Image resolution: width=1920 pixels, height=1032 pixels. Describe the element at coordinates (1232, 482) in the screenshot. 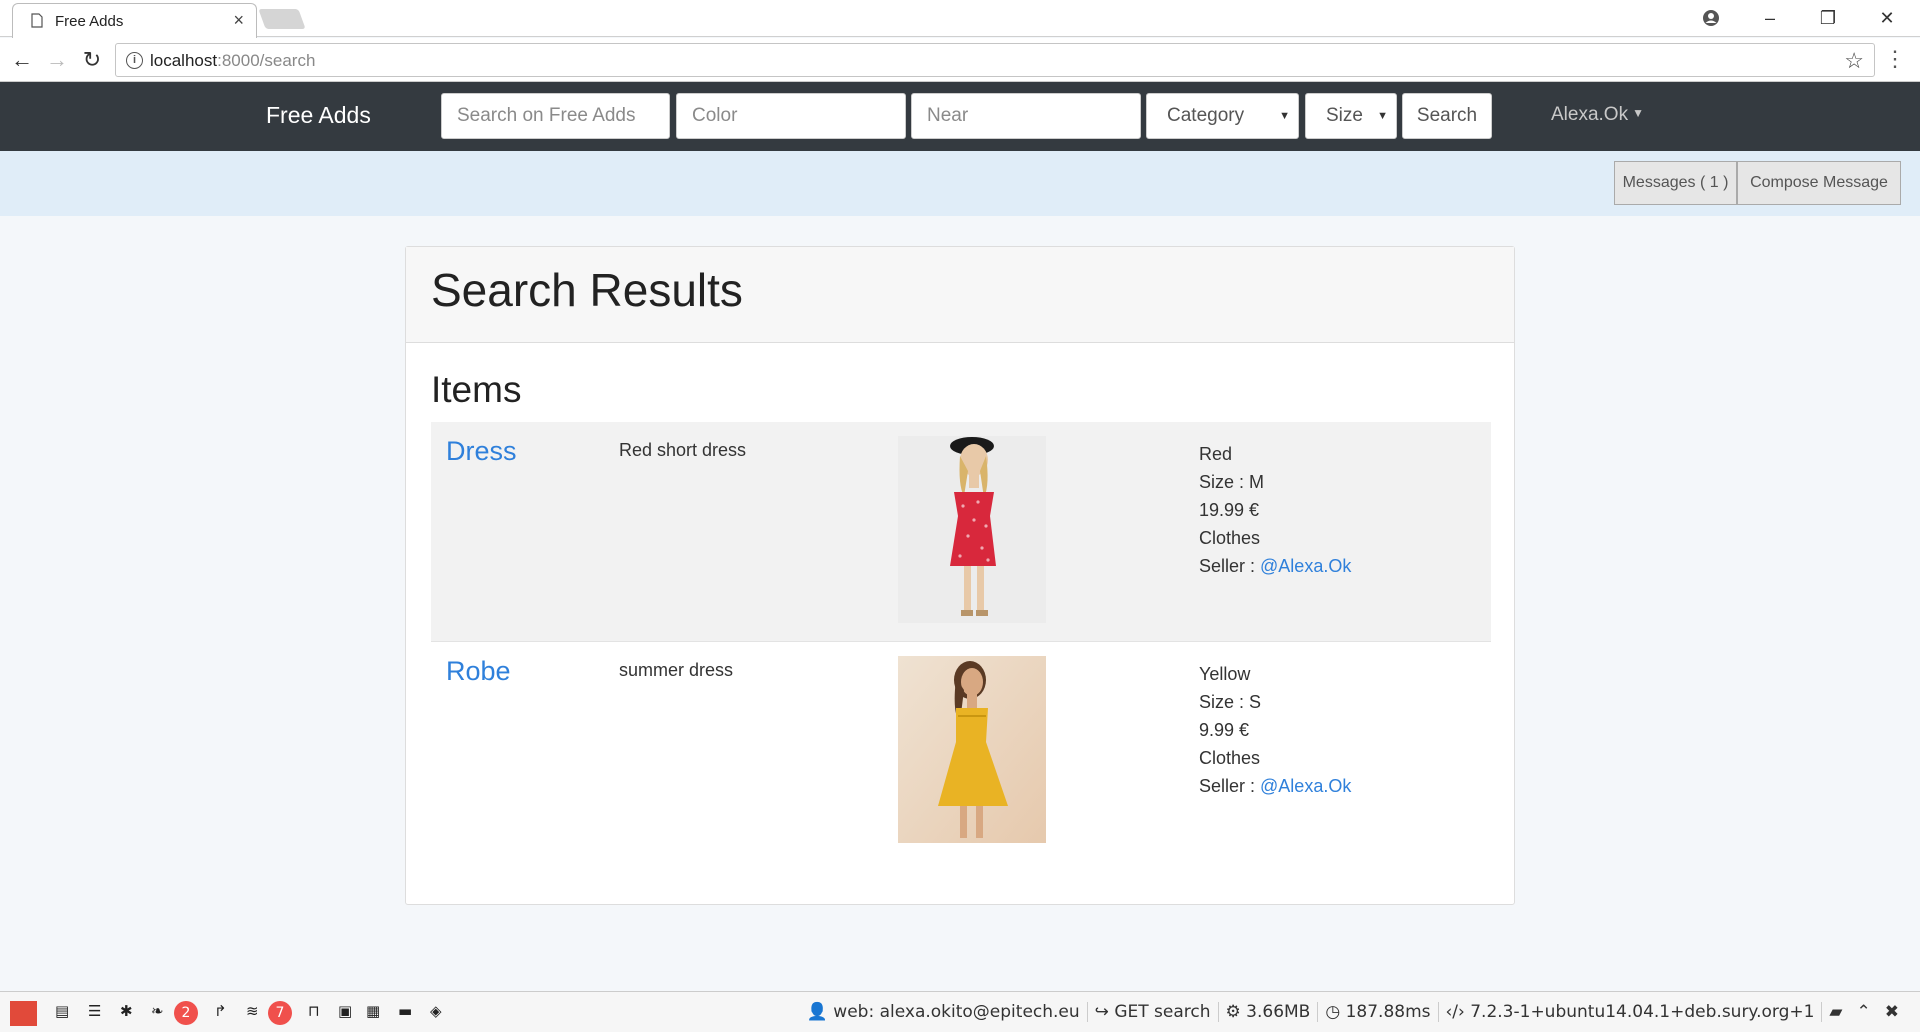

I see `item-size: Size : M` at that location.